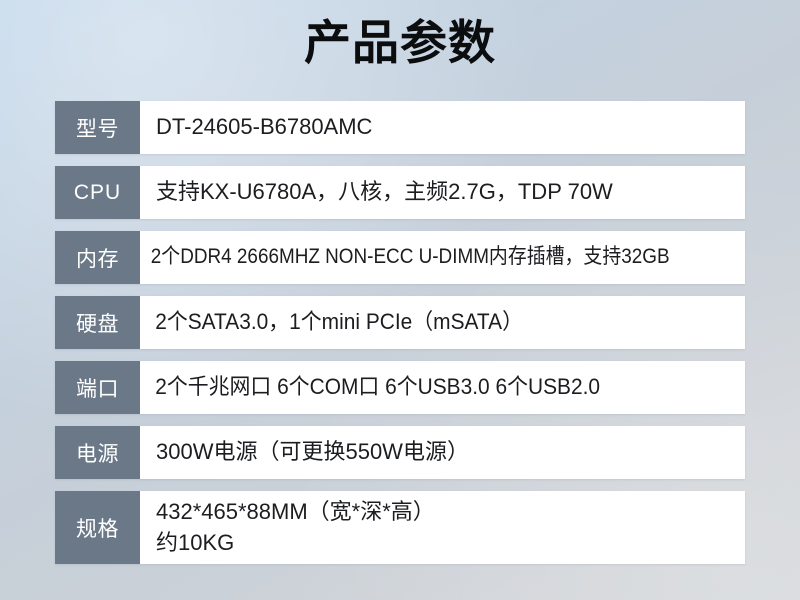 The height and width of the screenshot is (600, 800). What do you see at coordinates (97, 257) in the screenshot?
I see `spec-label-memory: 内存` at bounding box center [97, 257].